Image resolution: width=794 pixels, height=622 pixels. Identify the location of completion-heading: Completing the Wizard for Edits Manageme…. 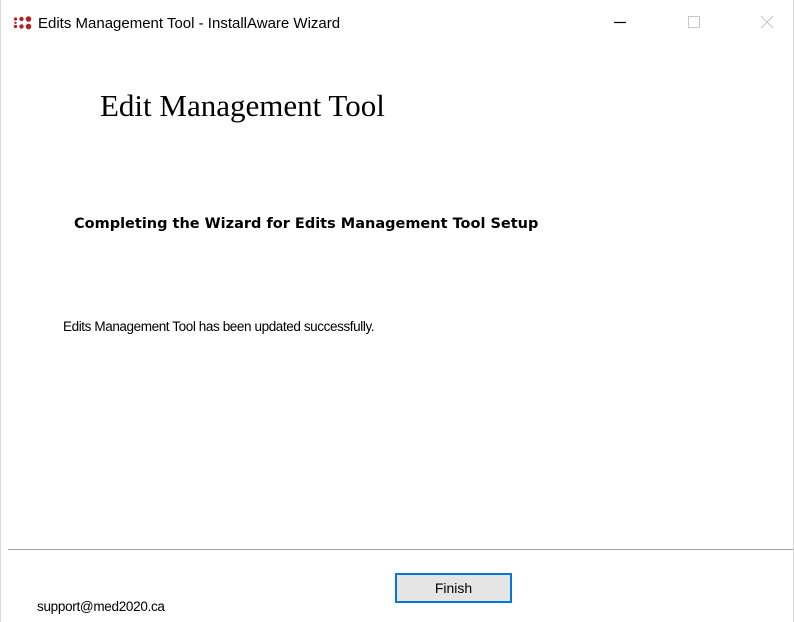
(306, 224).